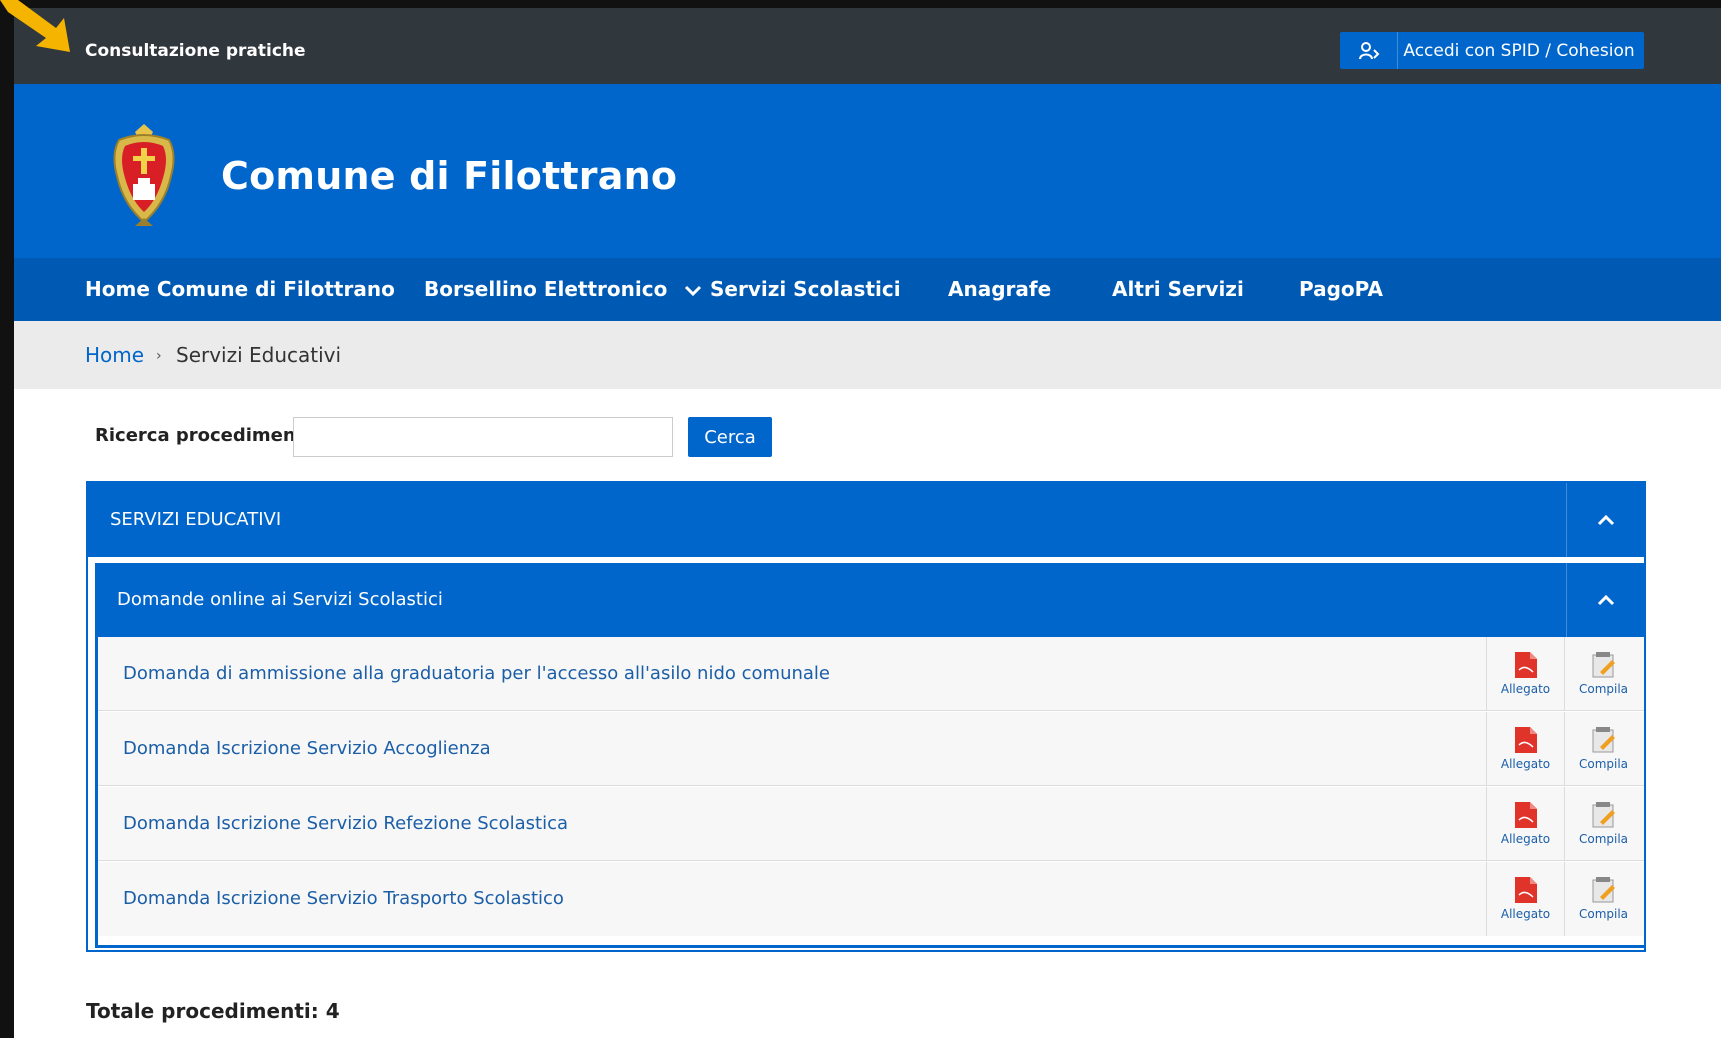  I want to click on breadcrumb-current: Servizi Educativi, so click(259, 355).